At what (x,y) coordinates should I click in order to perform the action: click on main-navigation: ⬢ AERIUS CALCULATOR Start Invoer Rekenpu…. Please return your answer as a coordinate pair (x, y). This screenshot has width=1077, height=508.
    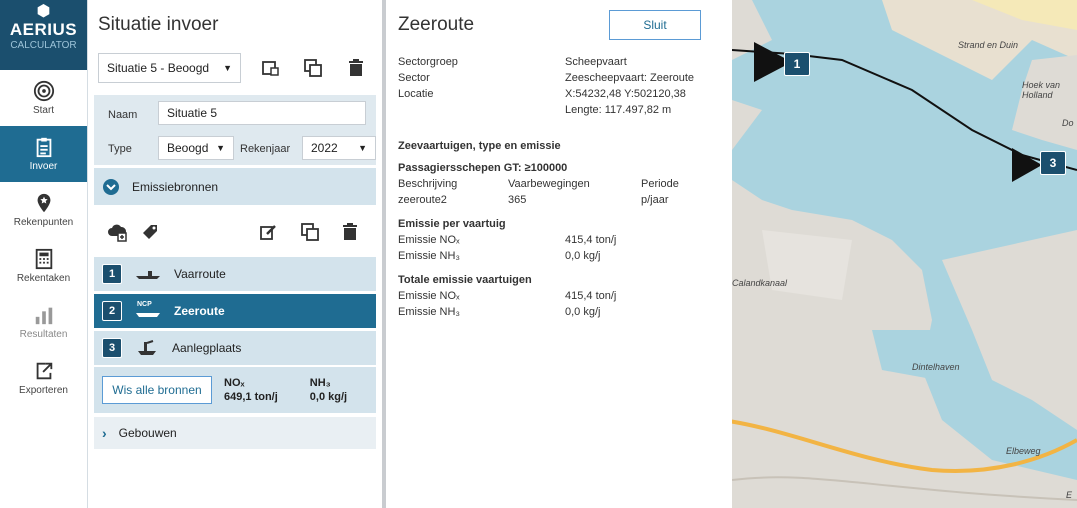
    Looking at the image, I should click on (44, 254).